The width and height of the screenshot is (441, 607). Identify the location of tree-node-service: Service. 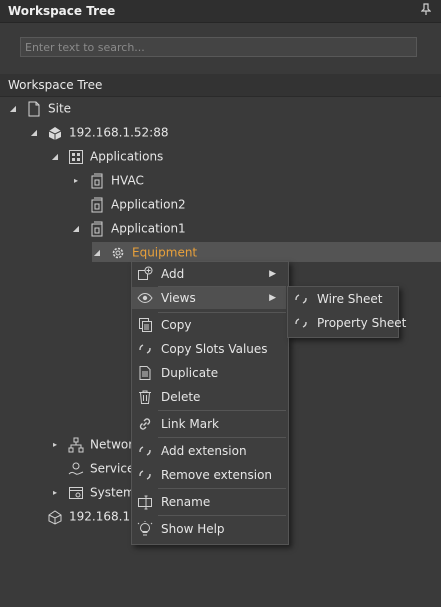
(92, 468).